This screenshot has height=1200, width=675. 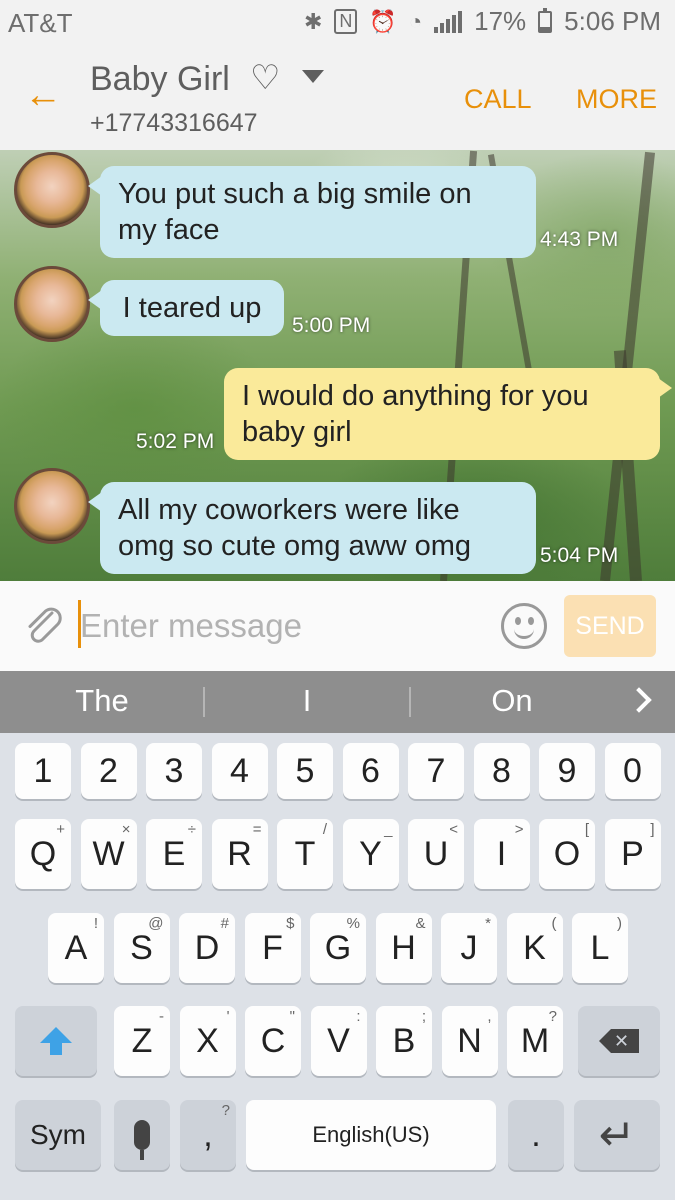 What do you see at coordinates (469, 948) in the screenshot?
I see `key-j: J *` at bounding box center [469, 948].